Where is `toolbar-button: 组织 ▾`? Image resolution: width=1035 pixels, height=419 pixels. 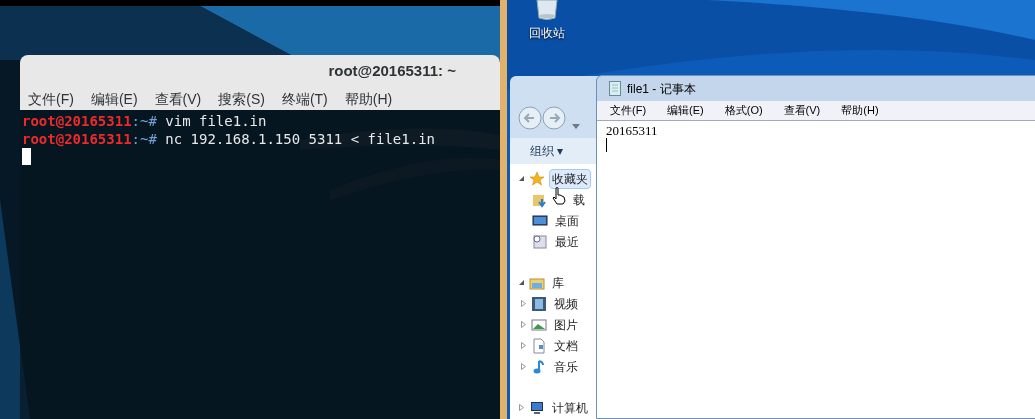
toolbar-button: 组织 ▾ is located at coordinates (547, 151).